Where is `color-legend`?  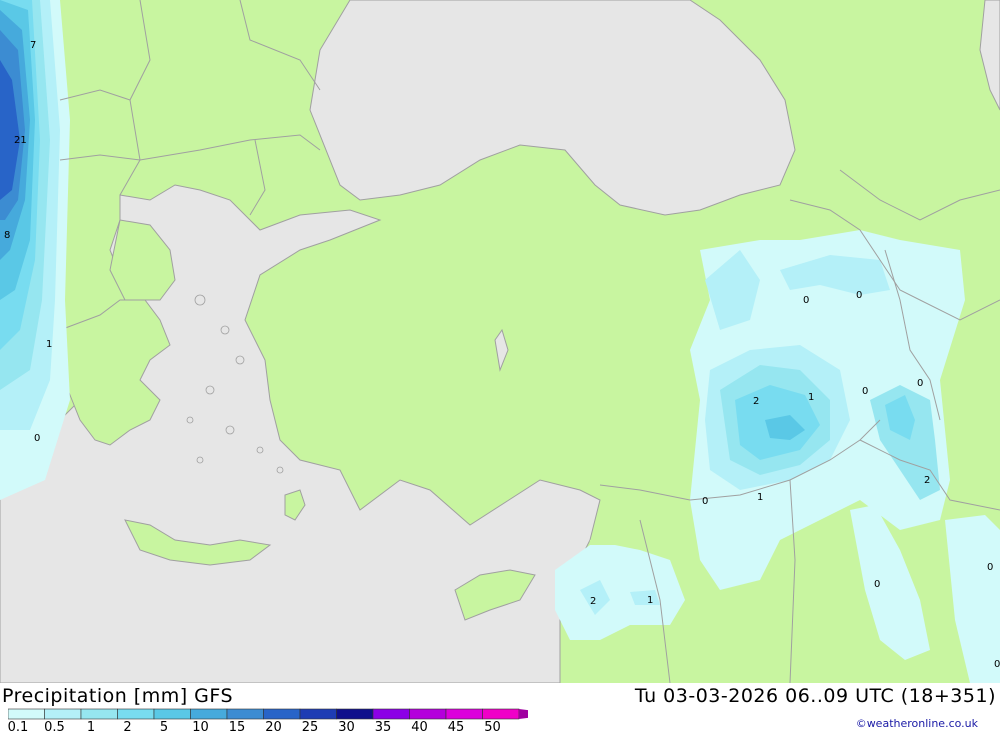
color-legend is located at coordinates (268, 714).